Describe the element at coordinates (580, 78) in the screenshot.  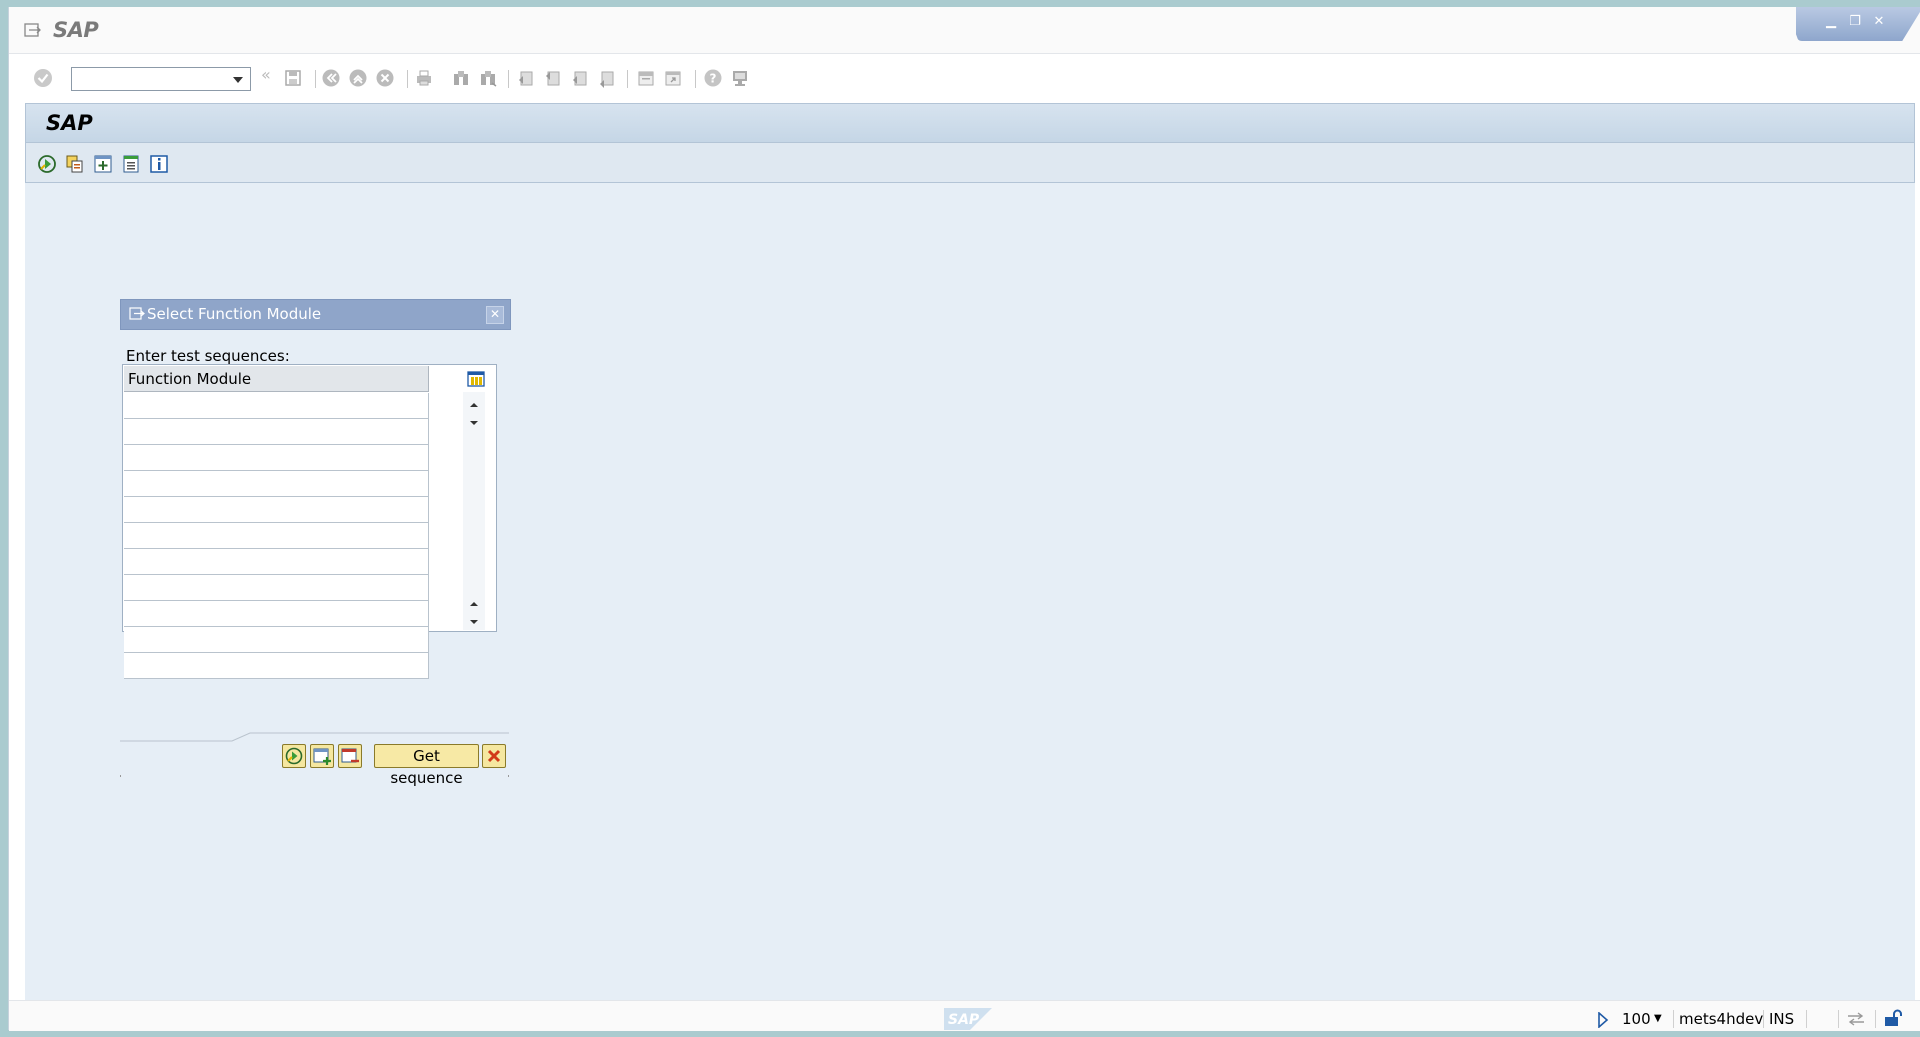
I see `next-page-icon` at that location.